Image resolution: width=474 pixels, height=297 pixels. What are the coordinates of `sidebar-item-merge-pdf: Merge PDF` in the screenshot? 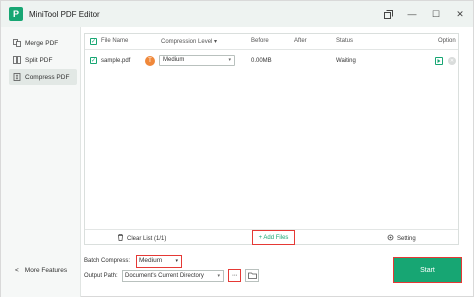 It's located at (43, 43).